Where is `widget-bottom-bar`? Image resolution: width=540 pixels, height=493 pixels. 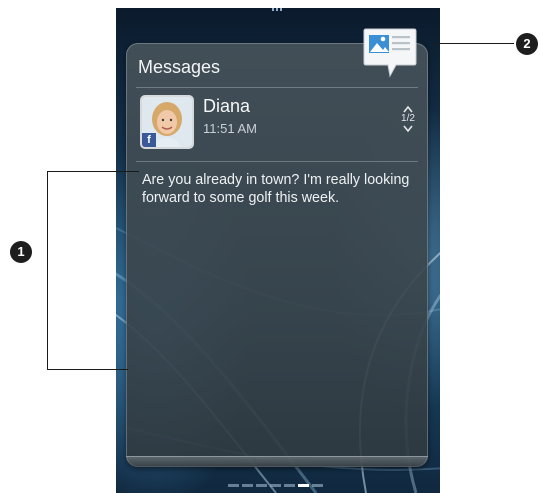 widget-bottom-bar is located at coordinates (277, 461).